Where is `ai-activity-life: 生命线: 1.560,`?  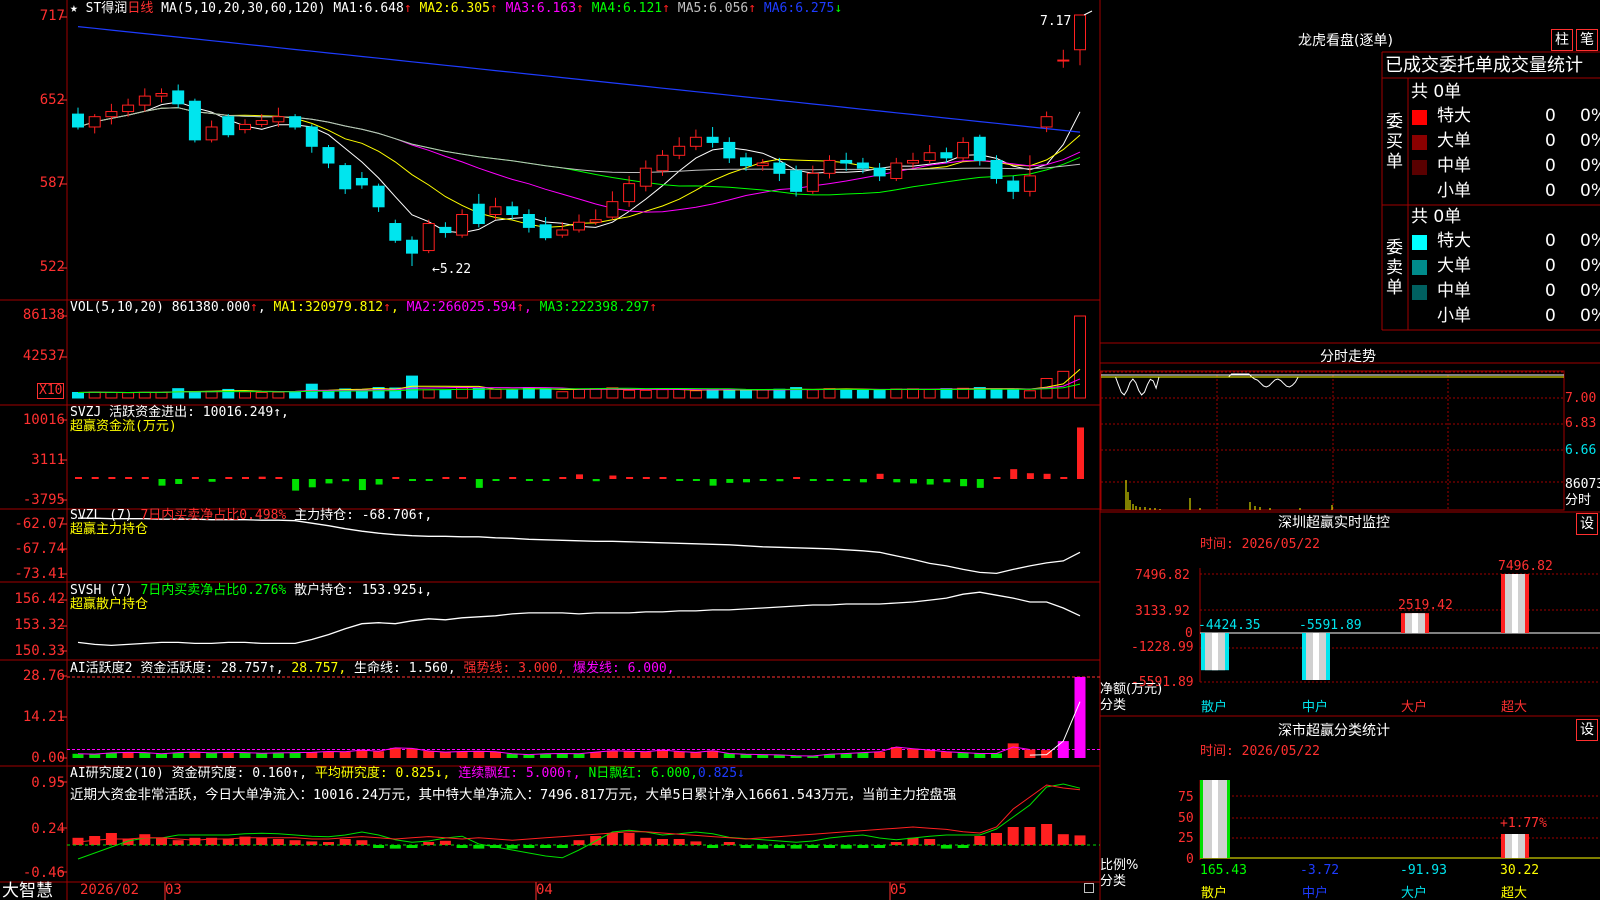 ai-activity-life: 生命线: 1.560, is located at coordinates (405, 668).